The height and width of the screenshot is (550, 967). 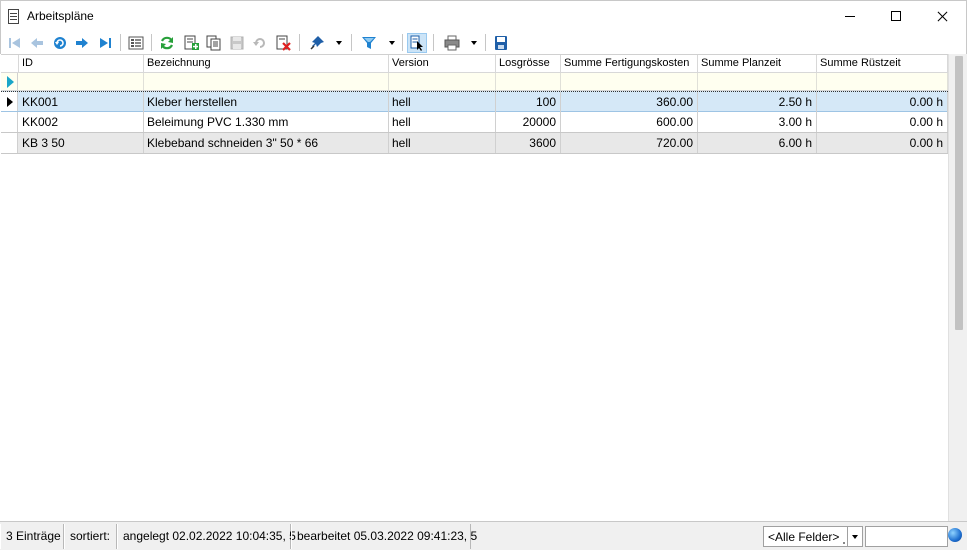 What do you see at coordinates (90, 536) in the screenshot?
I see `sort-status: sortiert:` at bounding box center [90, 536].